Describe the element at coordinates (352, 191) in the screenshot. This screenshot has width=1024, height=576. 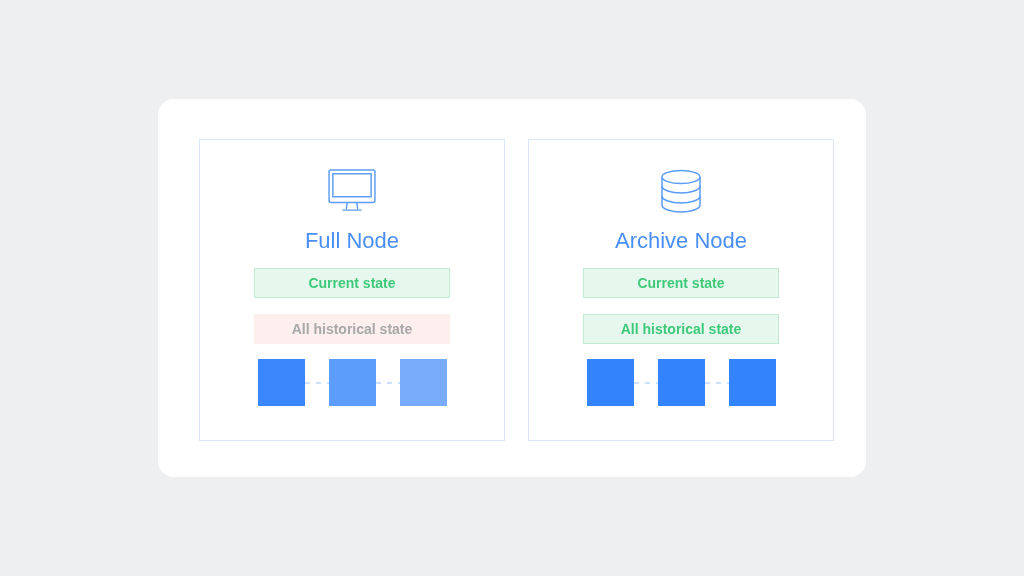
I see `monitor-icon` at that location.